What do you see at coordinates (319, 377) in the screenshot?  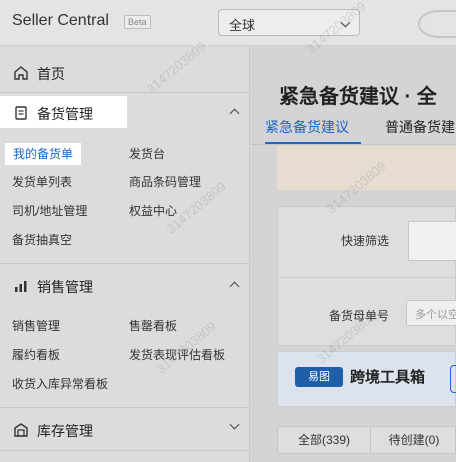 I see `toolbox-logo: 易图` at bounding box center [319, 377].